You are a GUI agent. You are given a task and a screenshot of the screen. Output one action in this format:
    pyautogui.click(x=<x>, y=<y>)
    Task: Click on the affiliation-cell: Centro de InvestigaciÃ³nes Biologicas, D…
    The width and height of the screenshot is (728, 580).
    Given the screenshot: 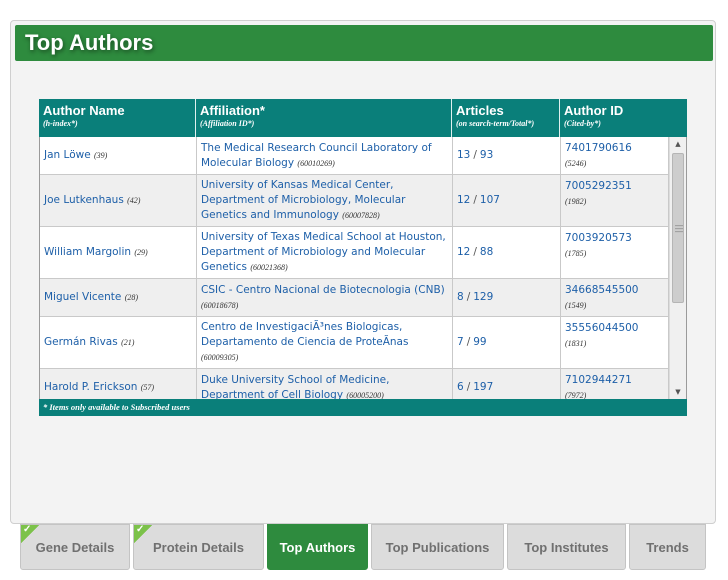 What is the action you would take?
    pyautogui.click(x=325, y=342)
    